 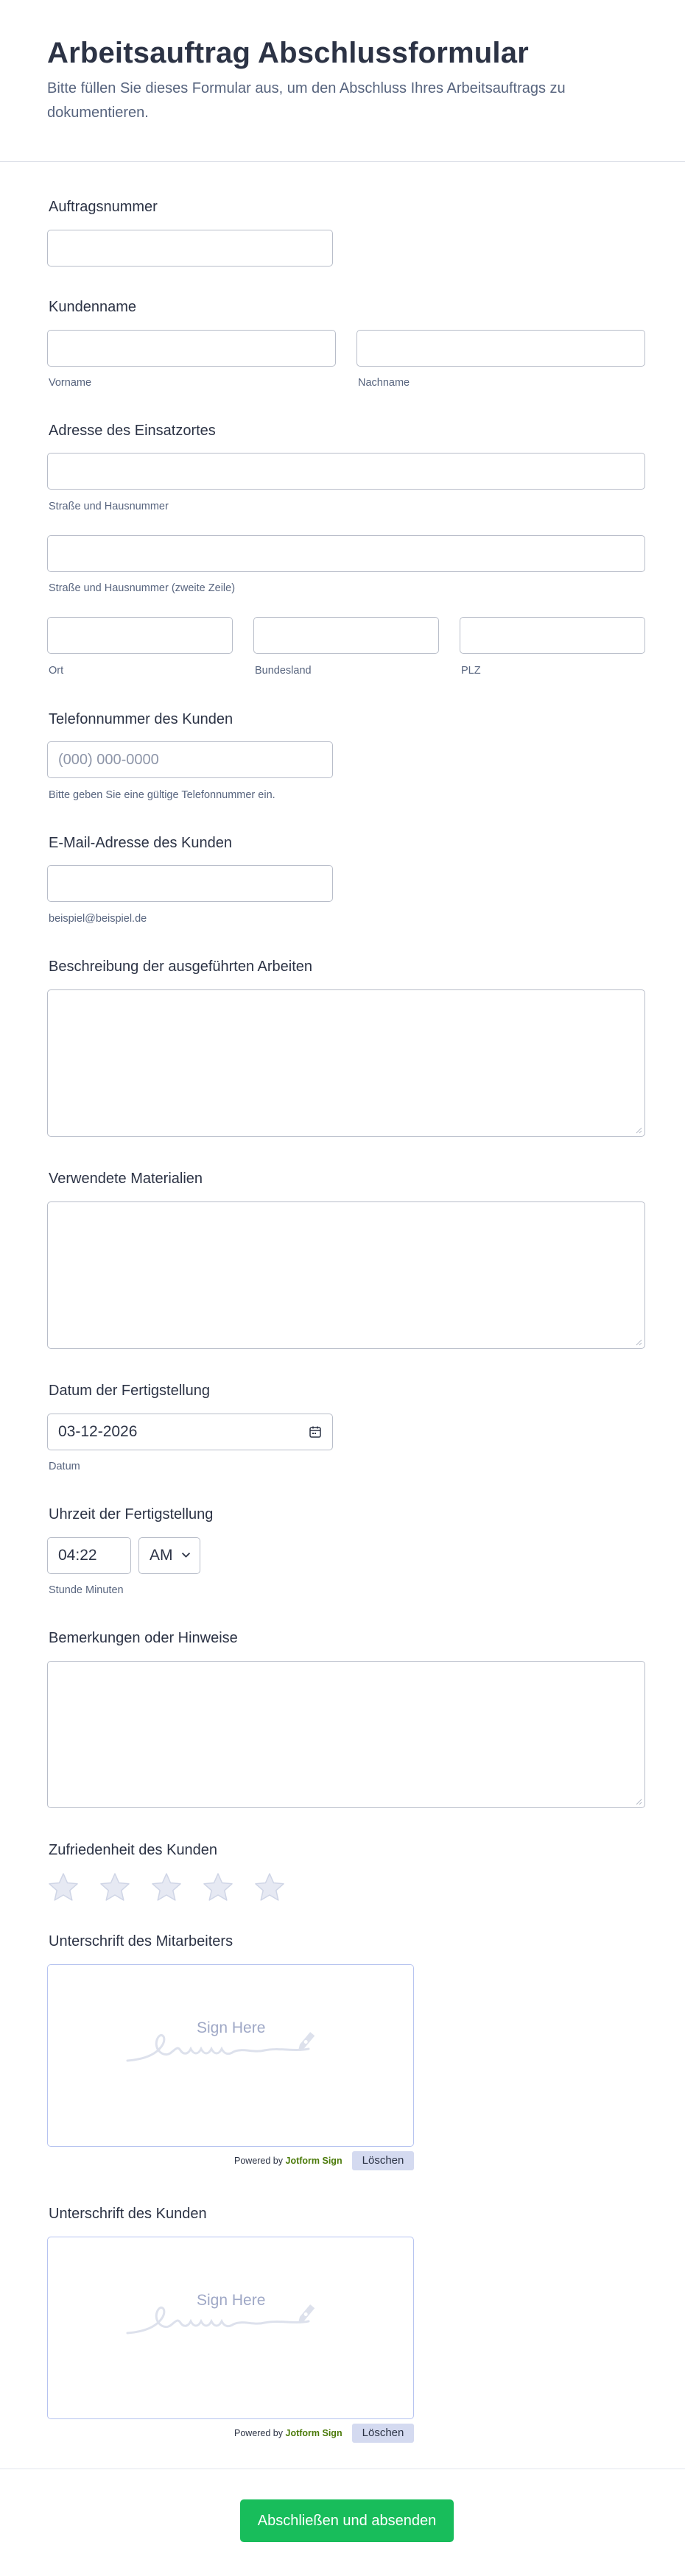 What do you see at coordinates (346, 553) in the screenshot?
I see `street2-input` at bounding box center [346, 553].